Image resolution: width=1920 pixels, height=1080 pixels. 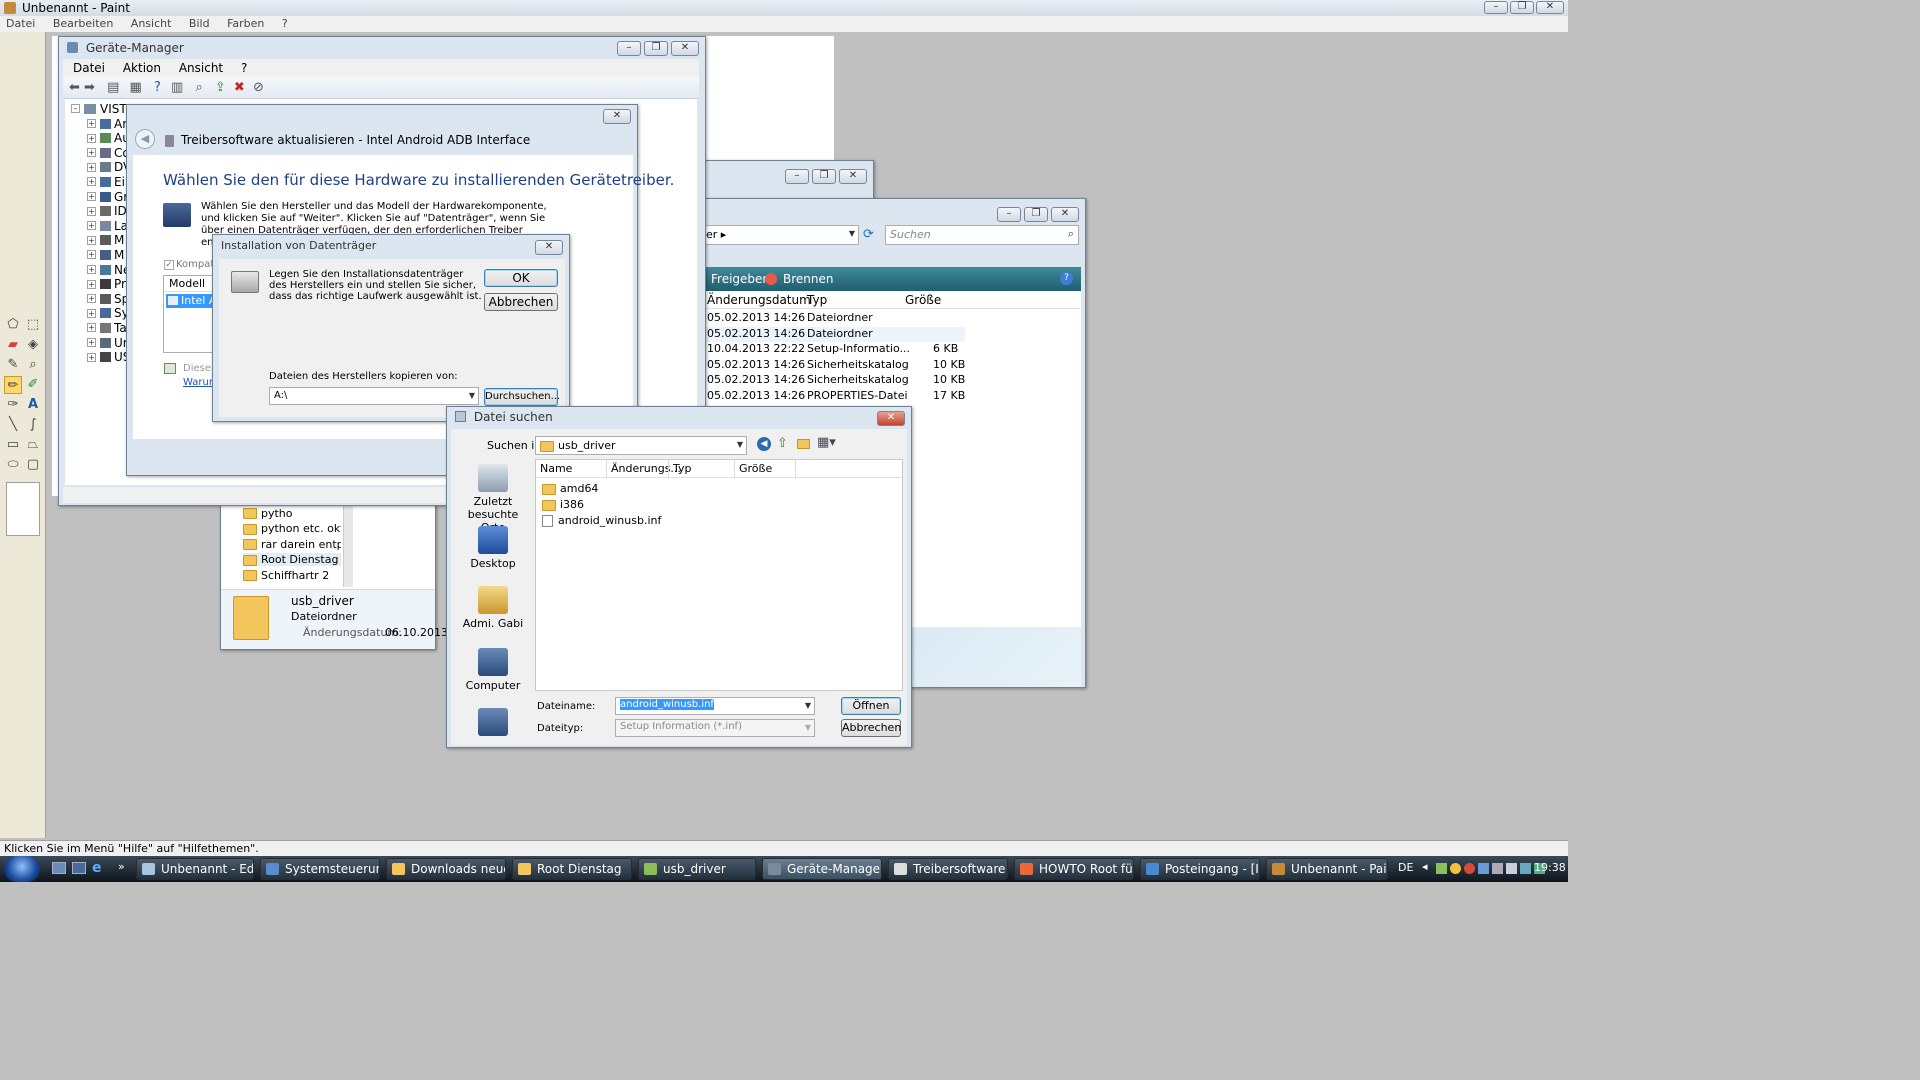 I want to click on dm-menu-action: Aktion, so click(x=142, y=68).